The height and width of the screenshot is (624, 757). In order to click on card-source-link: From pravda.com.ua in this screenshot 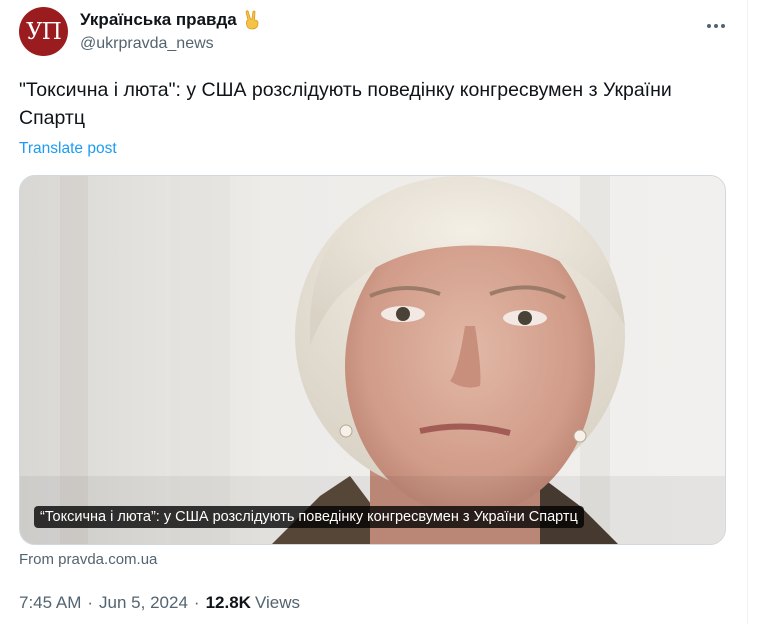, I will do `click(88, 559)`.